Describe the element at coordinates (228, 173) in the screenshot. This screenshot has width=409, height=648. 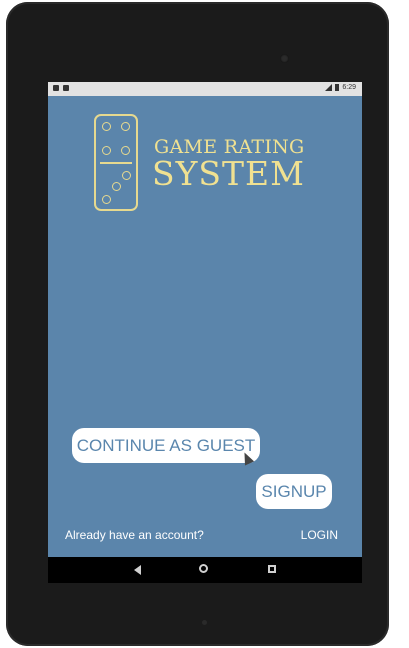
I see `app-title-line2: SYSTEM` at that location.